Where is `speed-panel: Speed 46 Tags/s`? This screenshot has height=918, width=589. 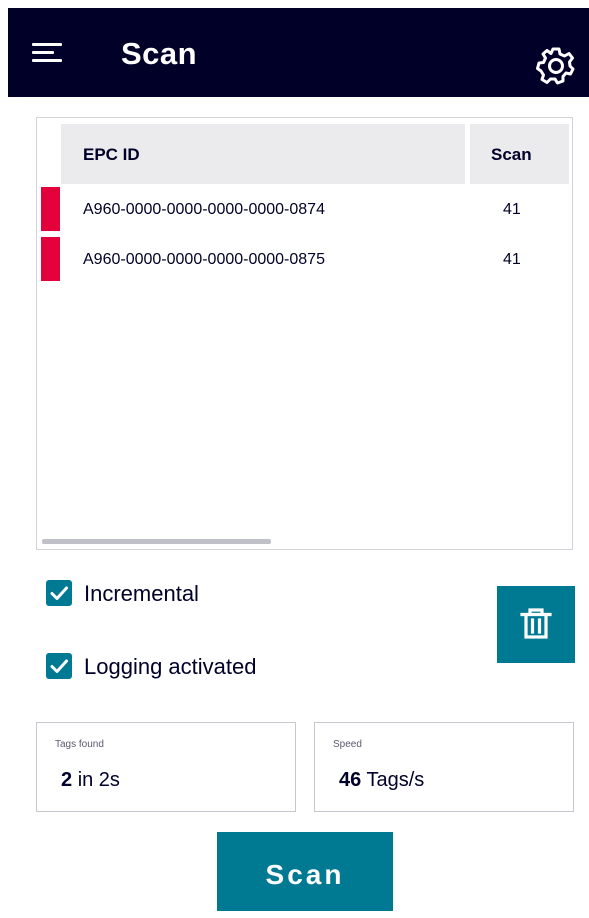 speed-panel: Speed 46 Tags/s is located at coordinates (444, 767).